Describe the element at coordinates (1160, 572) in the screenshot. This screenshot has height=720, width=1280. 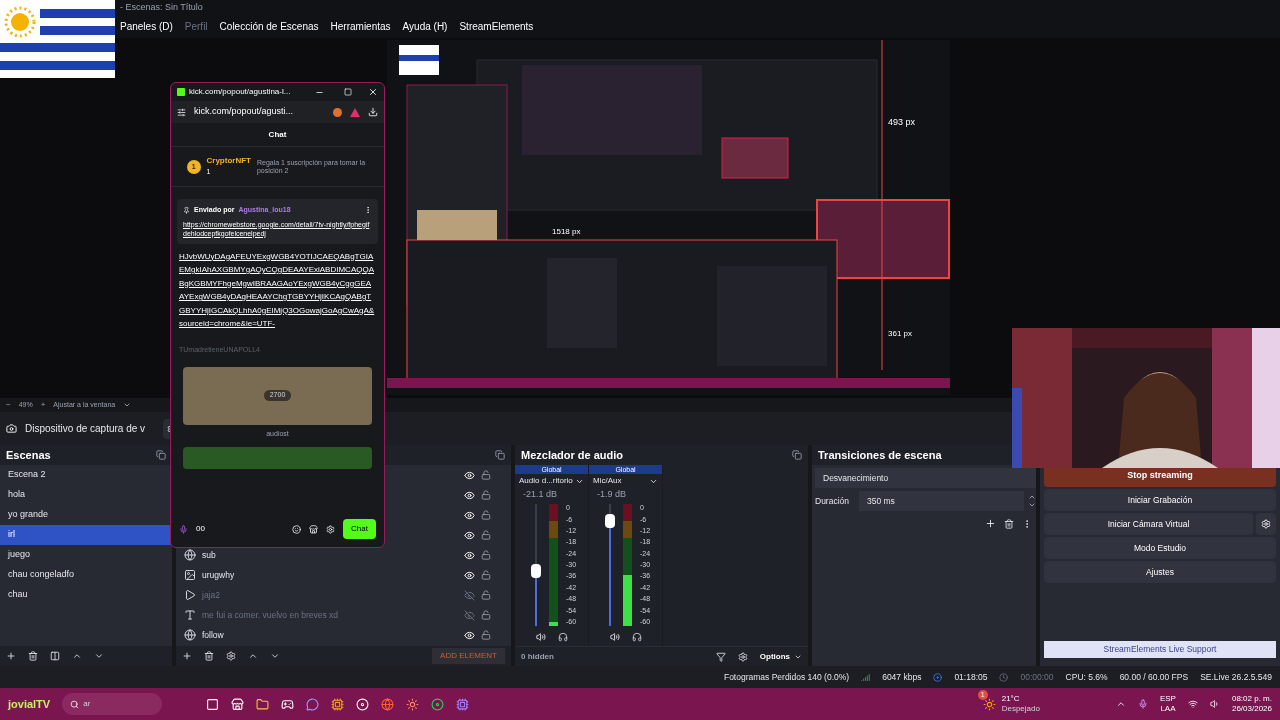
I see `control-button: Ajustes` at that location.